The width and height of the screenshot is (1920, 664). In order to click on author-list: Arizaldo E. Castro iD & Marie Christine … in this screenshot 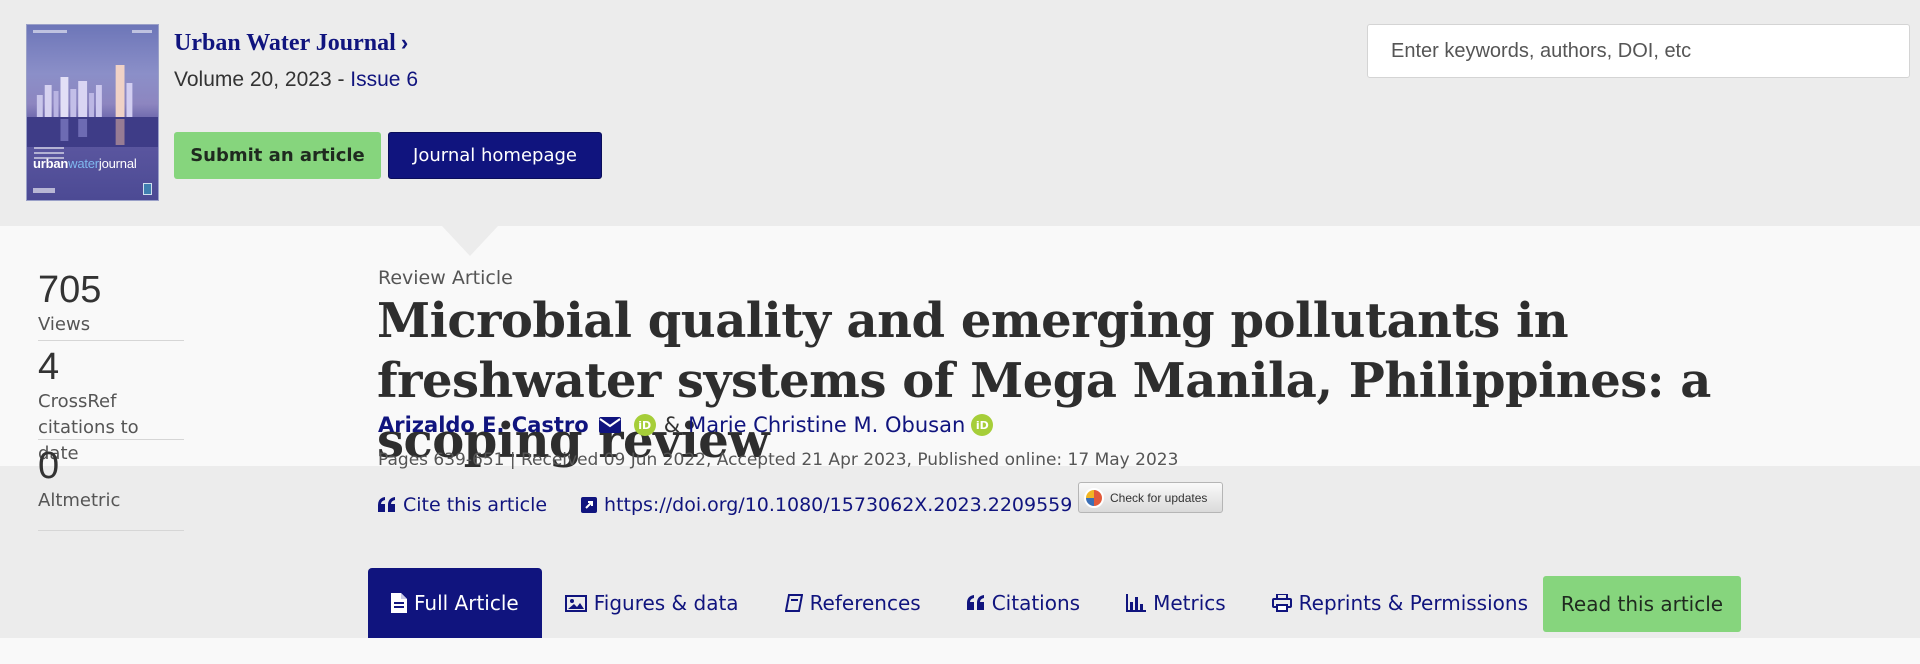, I will do `click(686, 425)`.